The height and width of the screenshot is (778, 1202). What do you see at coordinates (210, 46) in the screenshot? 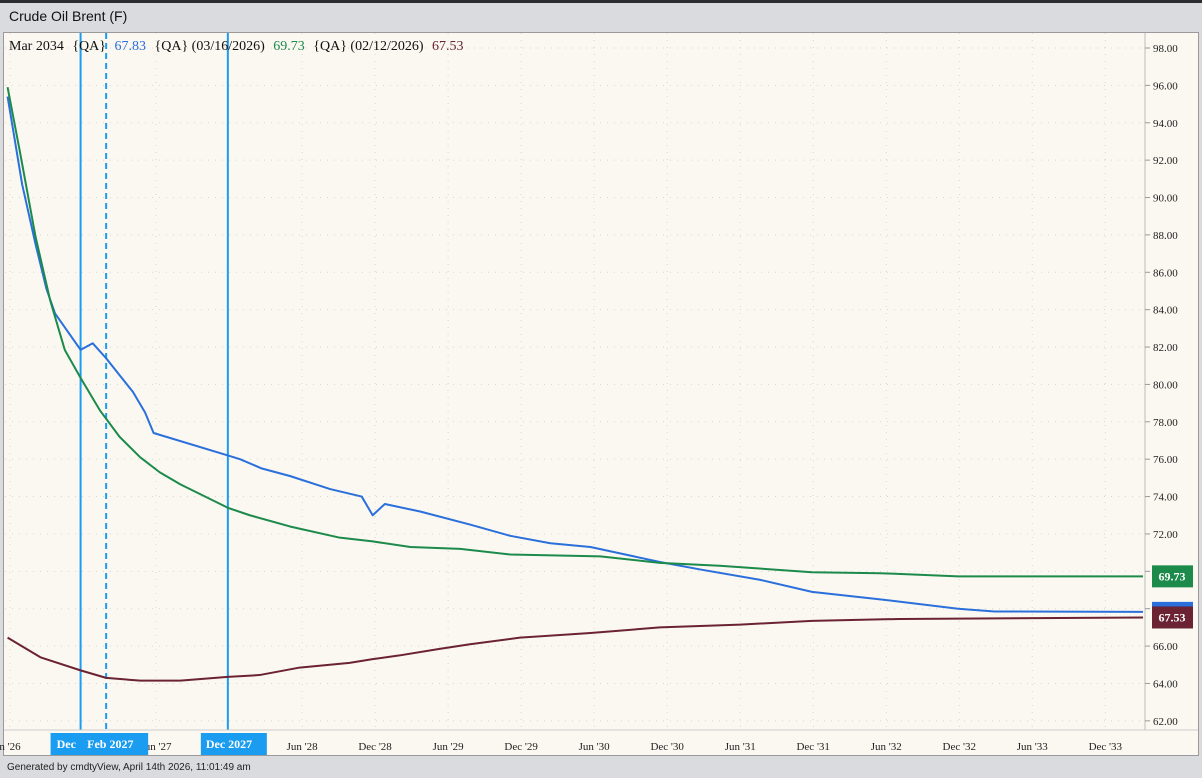
I see `legend-series-2-tag: {QA} (03/16/2026)` at bounding box center [210, 46].